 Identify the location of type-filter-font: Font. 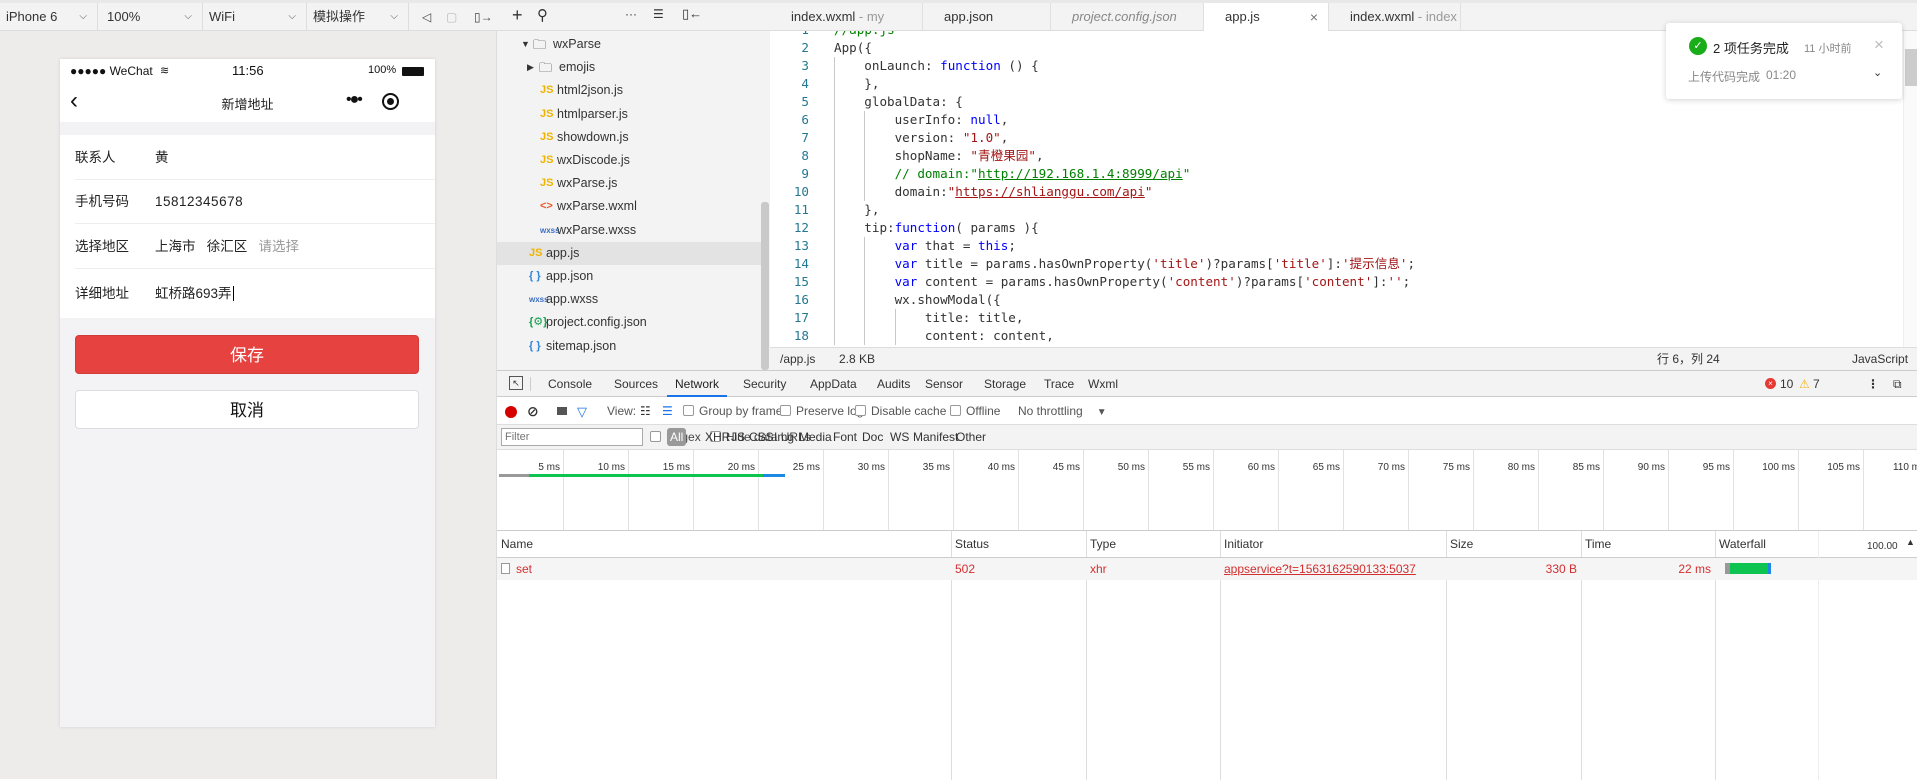
(845, 437).